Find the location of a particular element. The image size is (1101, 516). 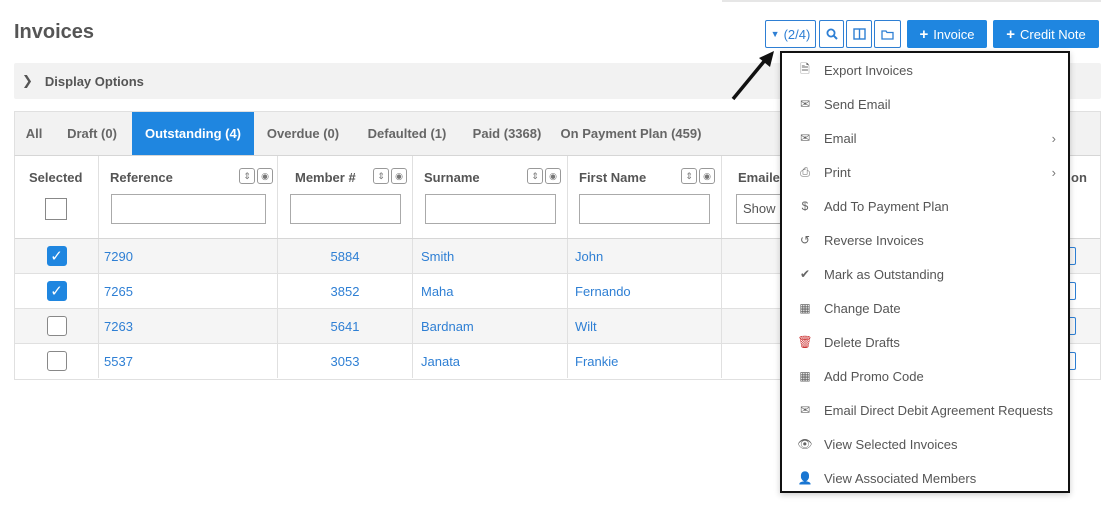

first-name-cell: Frankie is located at coordinates (645, 361).